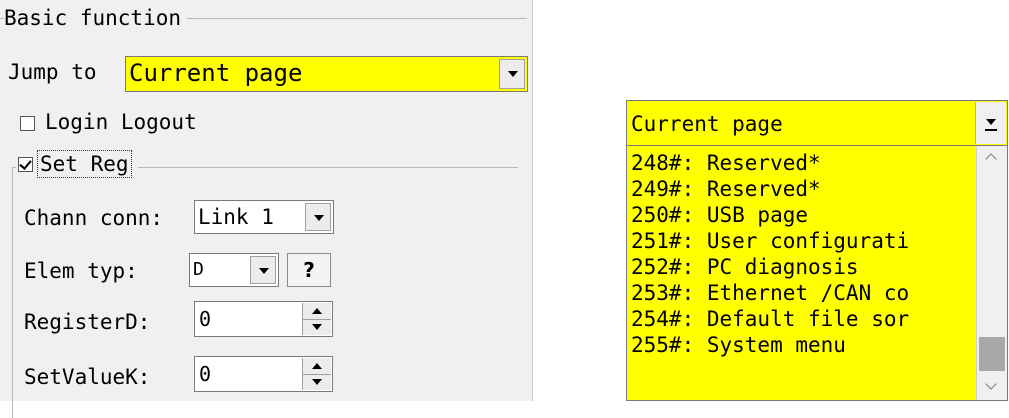 The image size is (1009, 418). Describe the element at coordinates (991, 273) in the screenshot. I see `vertical-scrollbar` at that location.